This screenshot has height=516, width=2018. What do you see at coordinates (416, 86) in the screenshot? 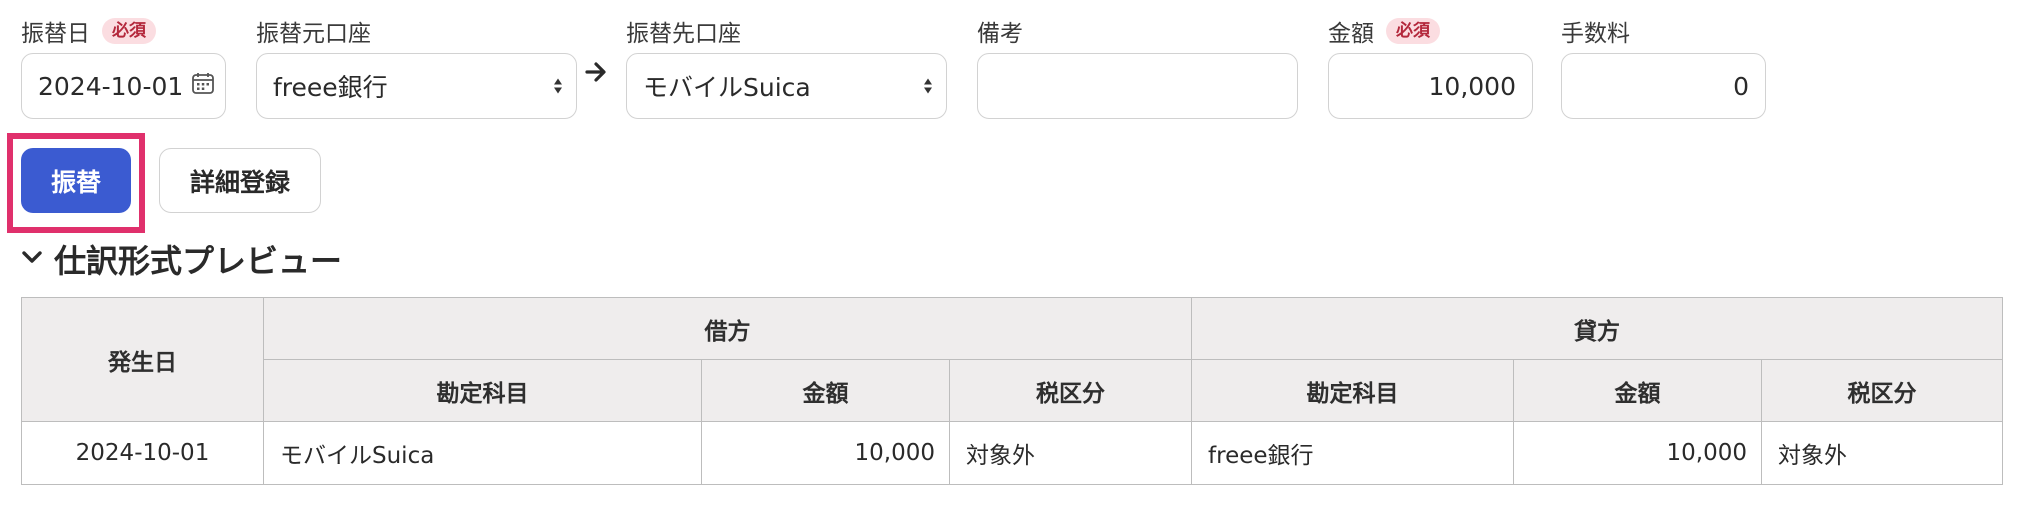
I see `from-account-select: freee銀行` at bounding box center [416, 86].